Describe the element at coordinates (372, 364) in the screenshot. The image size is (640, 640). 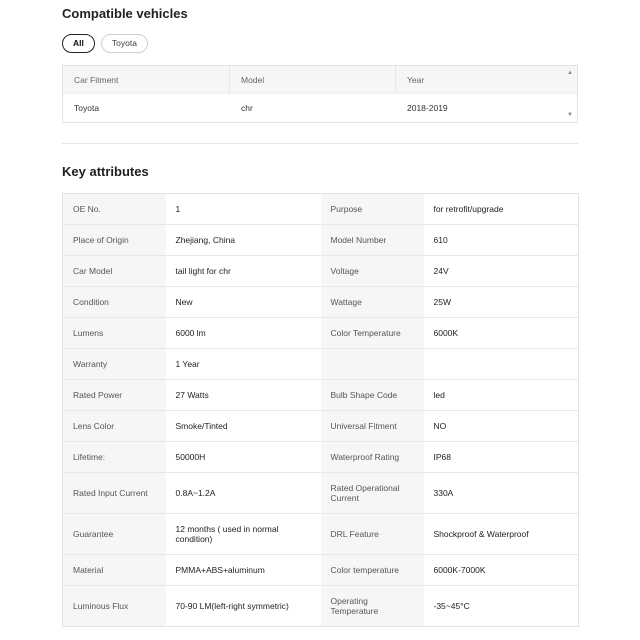
I see `attribute-key` at that location.